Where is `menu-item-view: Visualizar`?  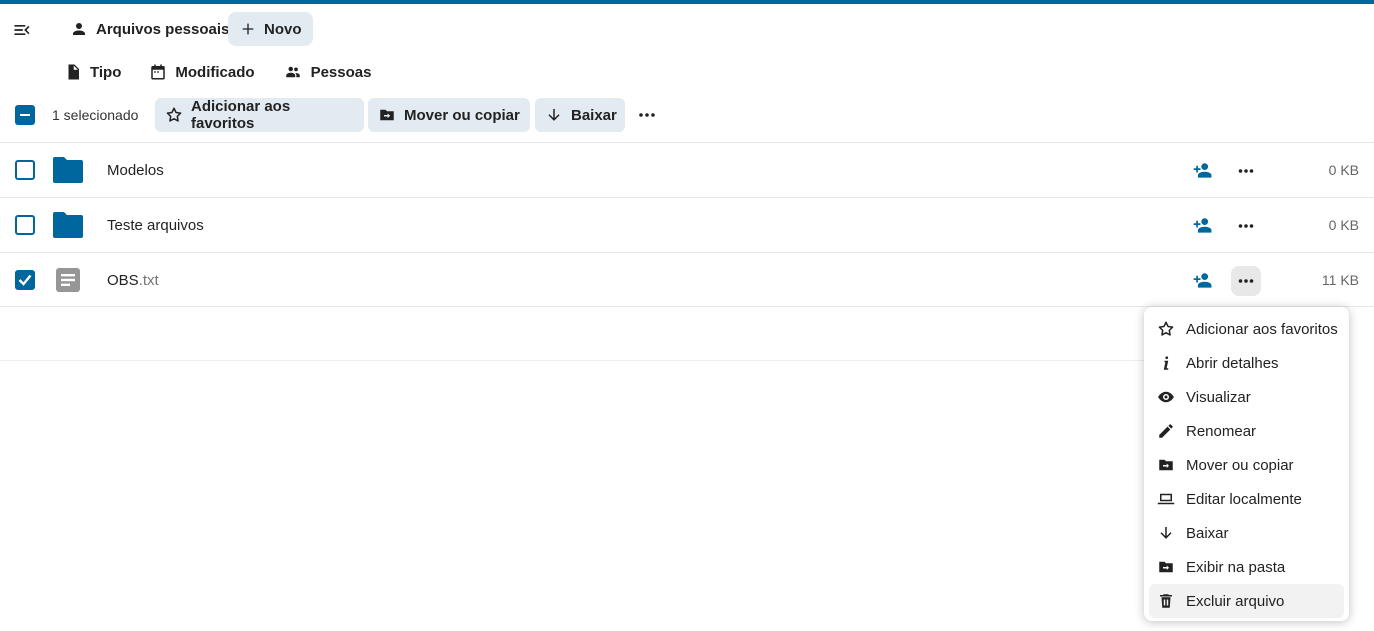
menu-item-view: Visualizar is located at coordinates (1246, 397).